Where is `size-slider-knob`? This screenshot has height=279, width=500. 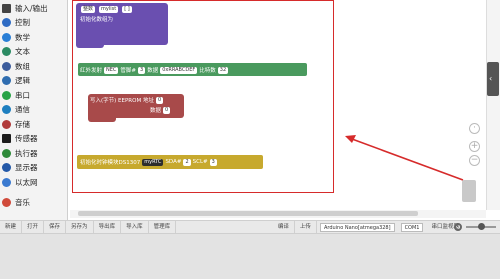
size-slider-knob is located at coordinates (481, 226).